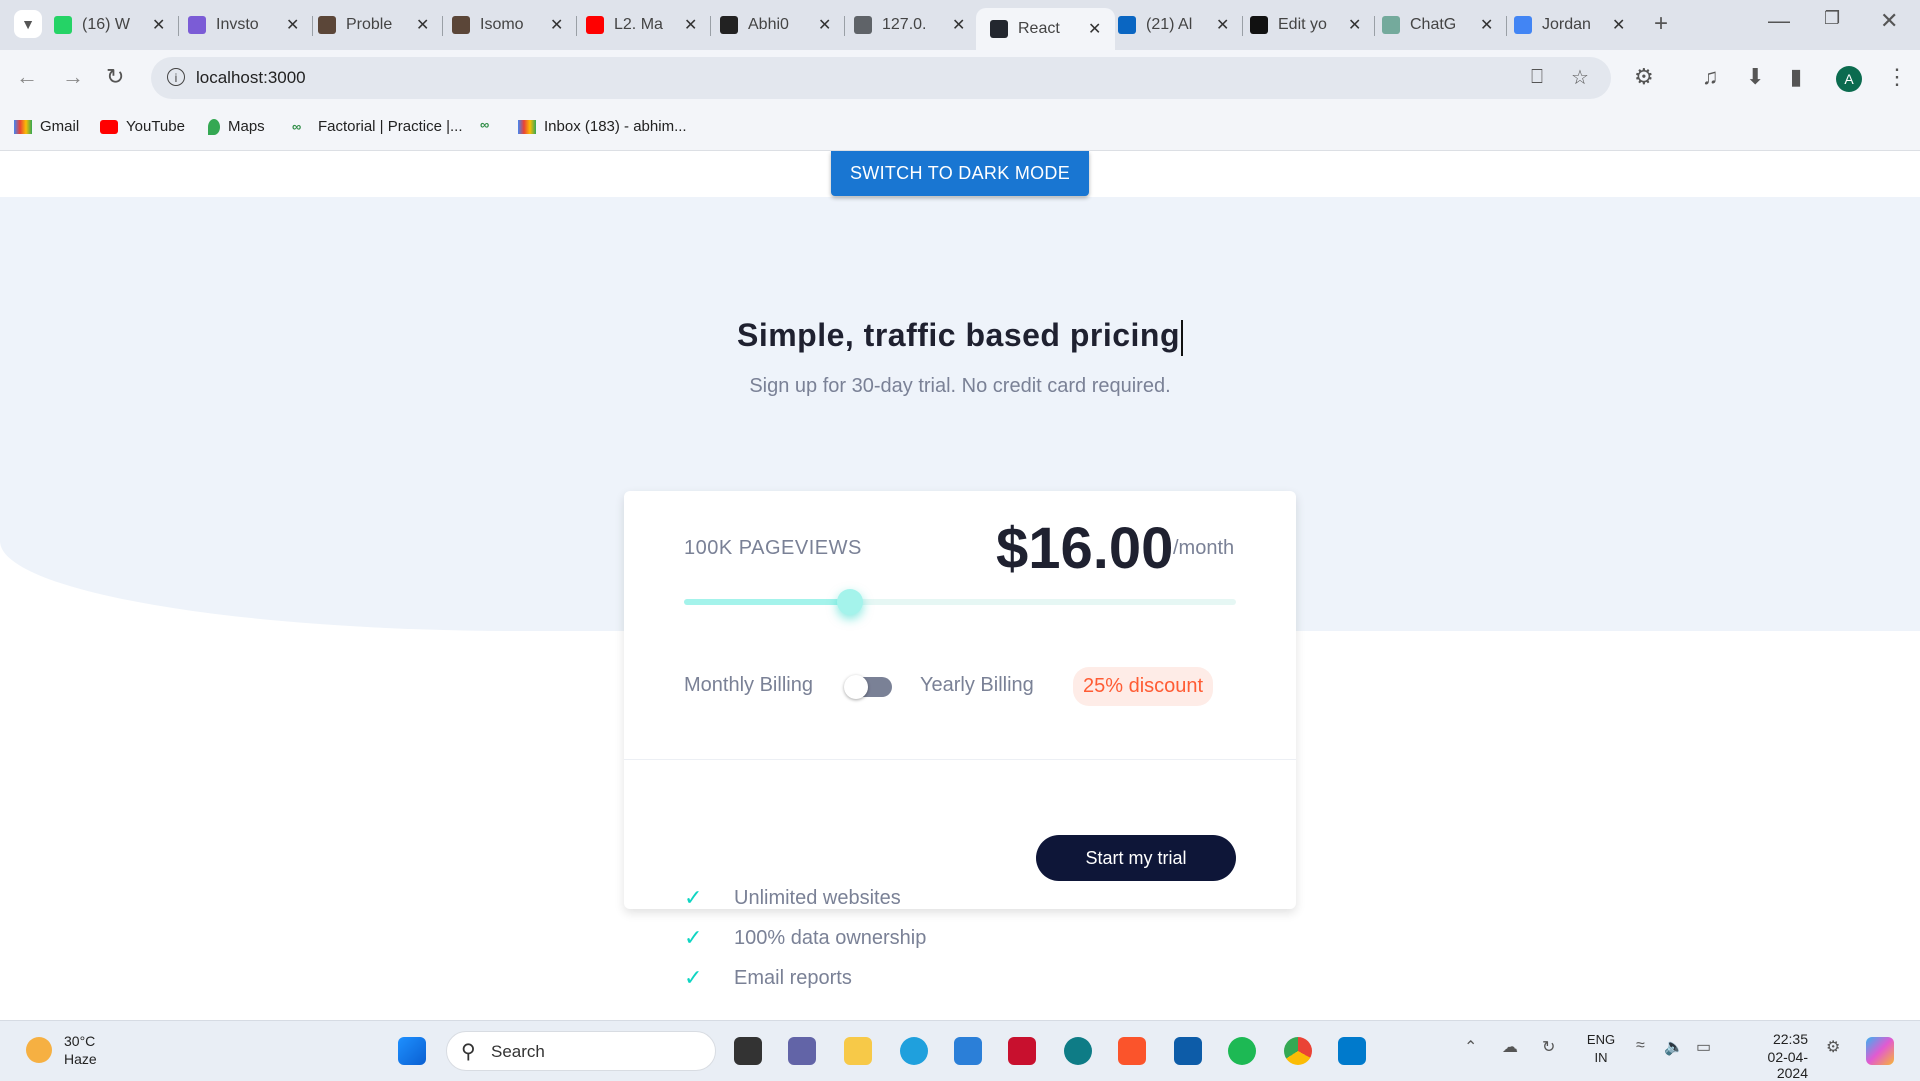 The image size is (1920, 1081). Describe the element at coordinates (1305, 25) in the screenshot. I see `browser-tab: Edit yo ✕` at that location.